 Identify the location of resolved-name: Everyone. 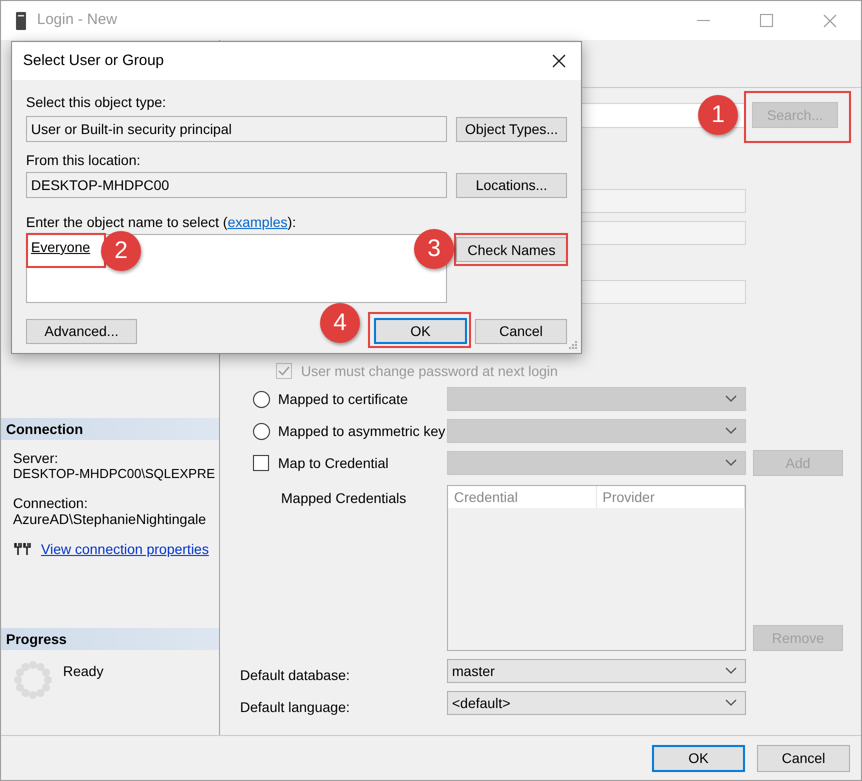
(60, 247).